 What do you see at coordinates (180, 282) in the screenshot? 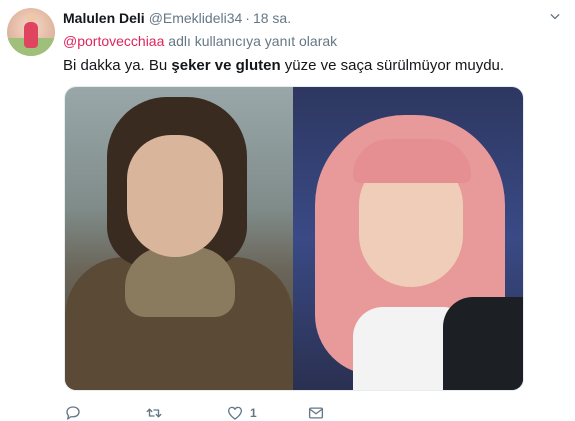
I see `photo-left-collar` at bounding box center [180, 282].